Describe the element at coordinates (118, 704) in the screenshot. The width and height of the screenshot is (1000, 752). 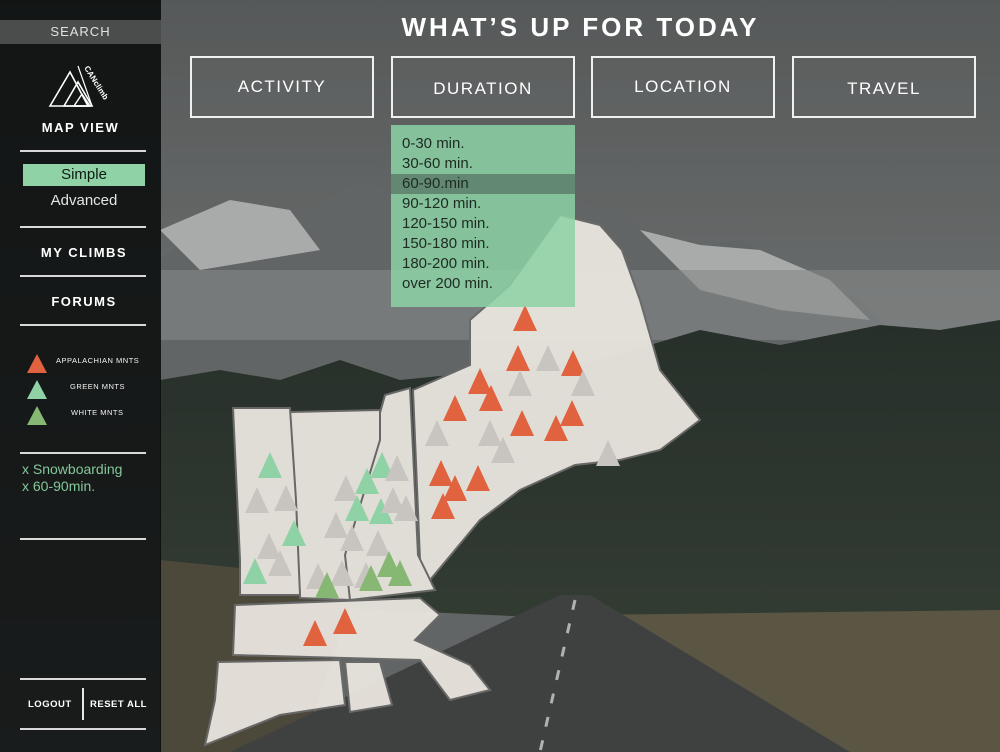
I see `reset-all-button: RESET ALL` at that location.